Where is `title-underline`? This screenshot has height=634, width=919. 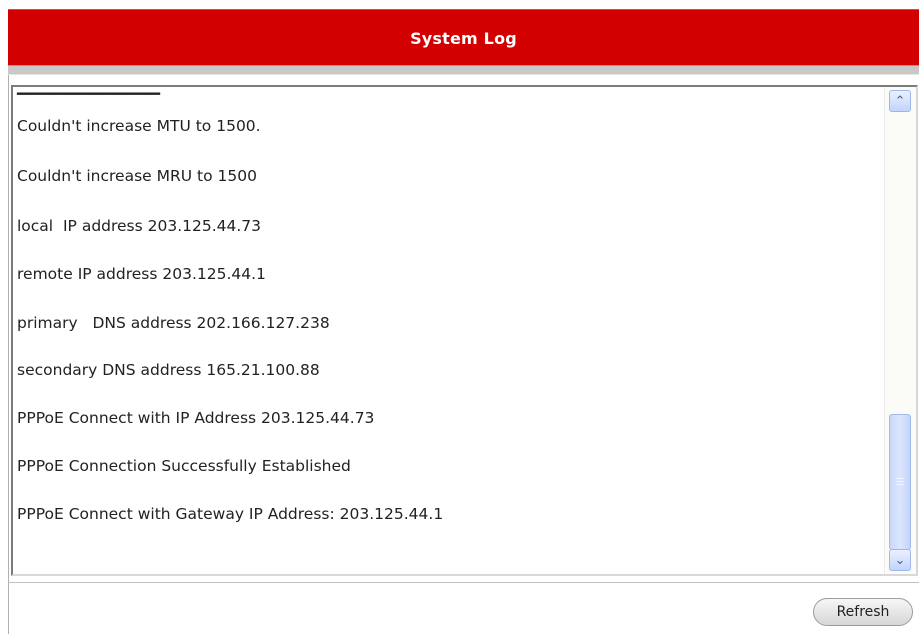 title-underline is located at coordinates (463, 70).